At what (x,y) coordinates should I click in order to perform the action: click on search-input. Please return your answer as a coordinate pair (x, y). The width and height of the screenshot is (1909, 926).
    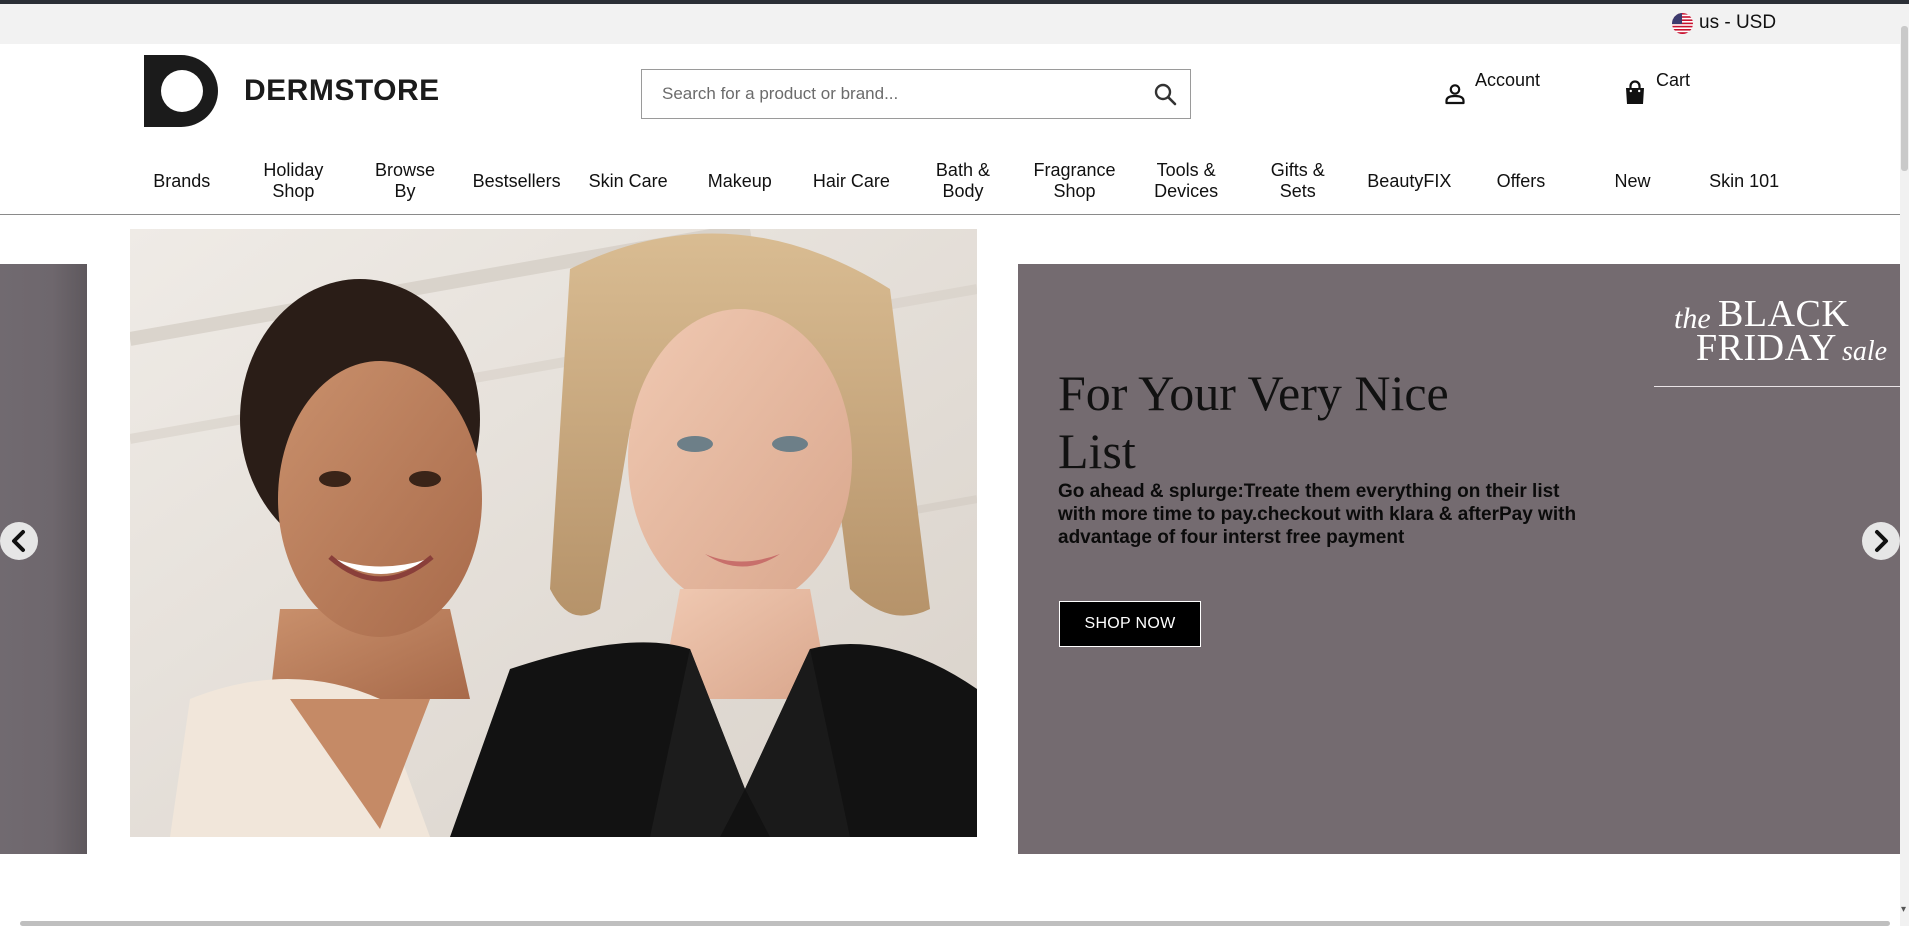
    Looking at the image, I should click on (891, 94).